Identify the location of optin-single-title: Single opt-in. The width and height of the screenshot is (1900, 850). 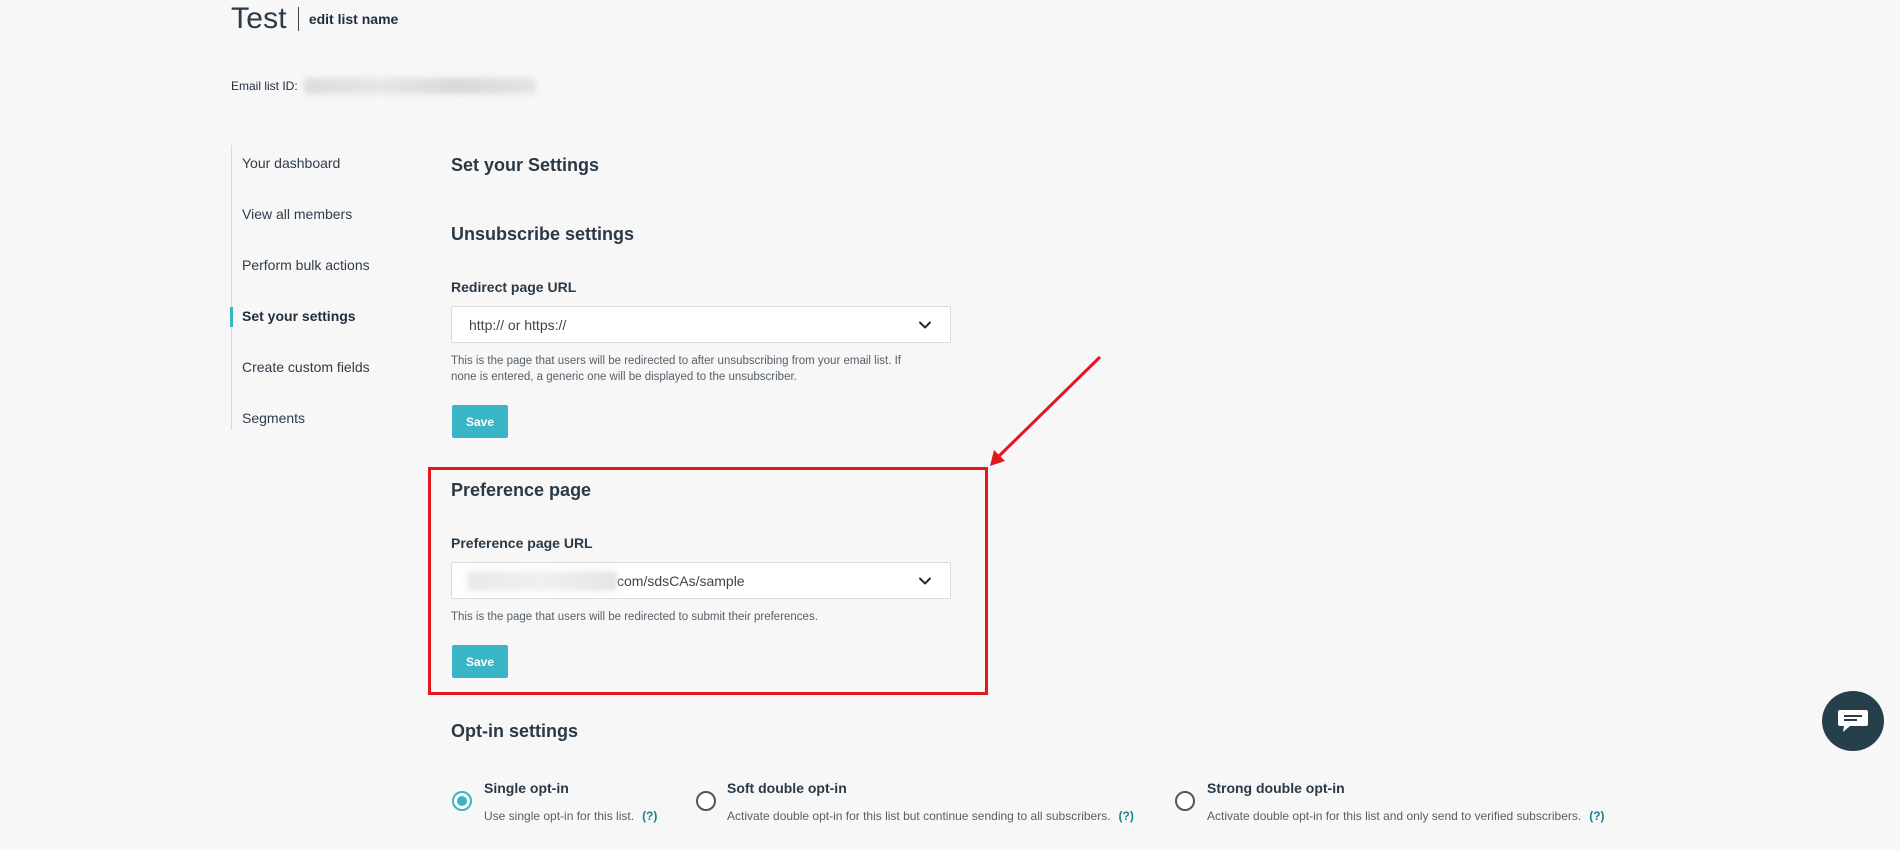
(526, 788).